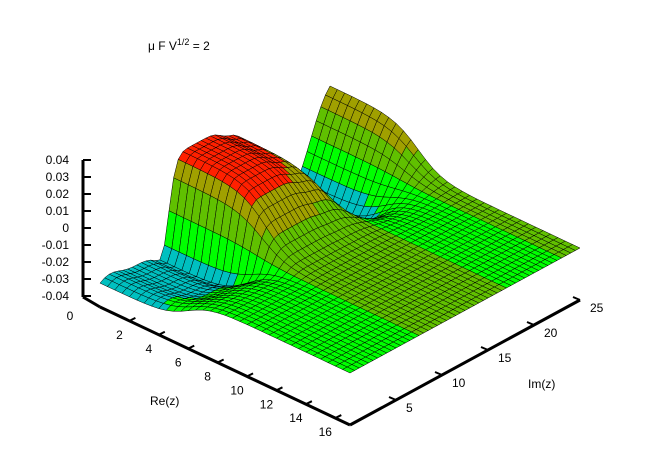 This screenshot has height=461, width=658. What do you see at coordinates (597, 308) in the screenshot?
I see `y-tick-label: 25` at bounding box center [597, 308].